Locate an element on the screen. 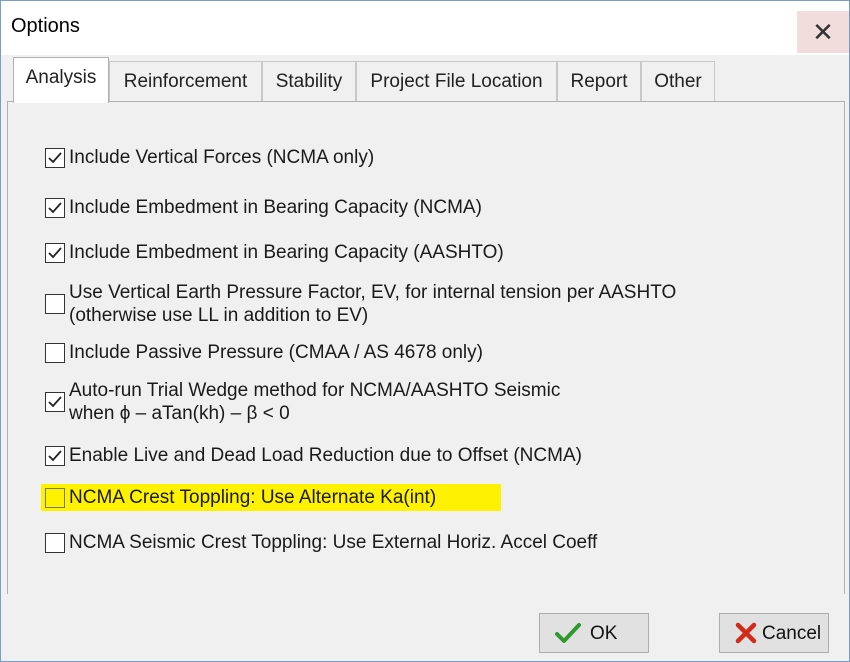  close-icon: ✕ is located at coordinates (823, 32).